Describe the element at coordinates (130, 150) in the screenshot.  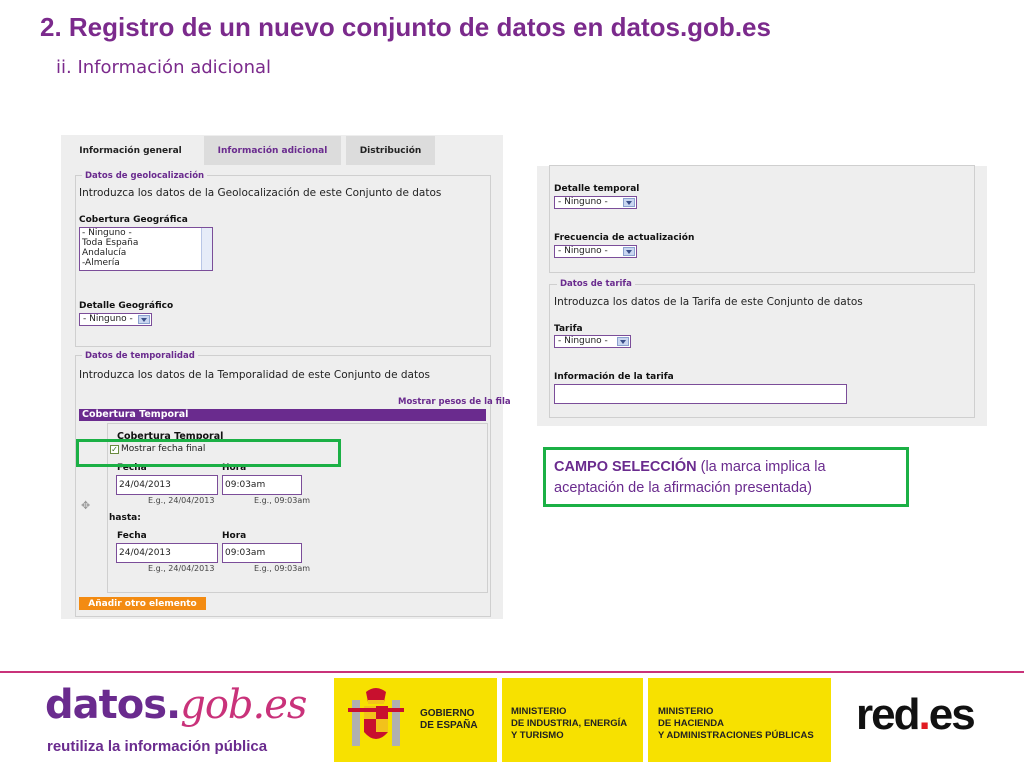
I see `tab-informacion-general: Información general` at that location.